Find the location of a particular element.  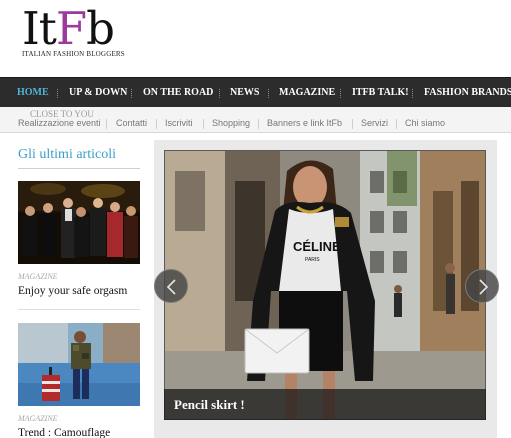

slider-prev-button is located at coordinates (171, 286).